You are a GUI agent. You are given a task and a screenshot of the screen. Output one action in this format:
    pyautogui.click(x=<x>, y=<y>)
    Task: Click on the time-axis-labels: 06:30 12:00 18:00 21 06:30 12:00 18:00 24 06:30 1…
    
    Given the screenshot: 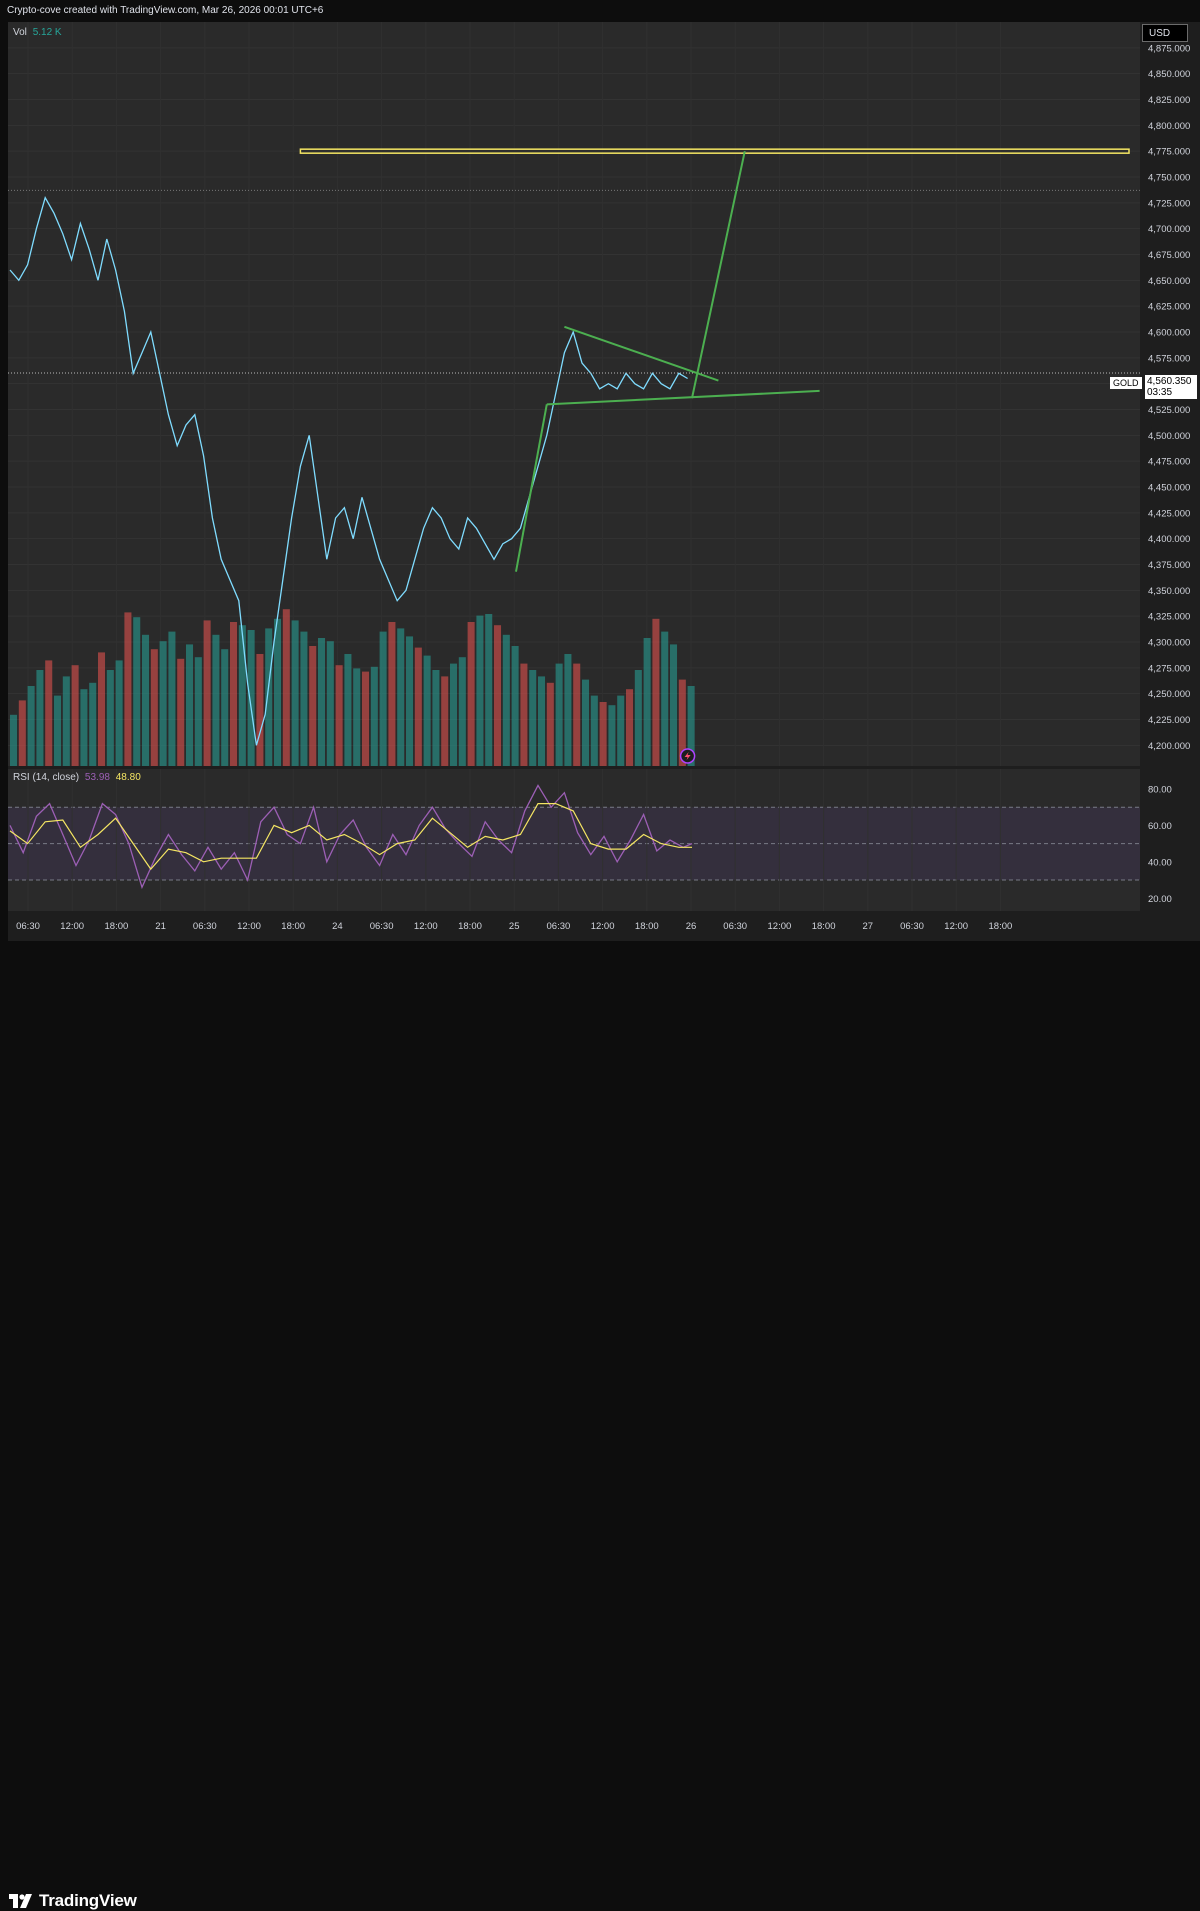 What is the action you would take?
    pyautogui.click(x=514, y=926)
    